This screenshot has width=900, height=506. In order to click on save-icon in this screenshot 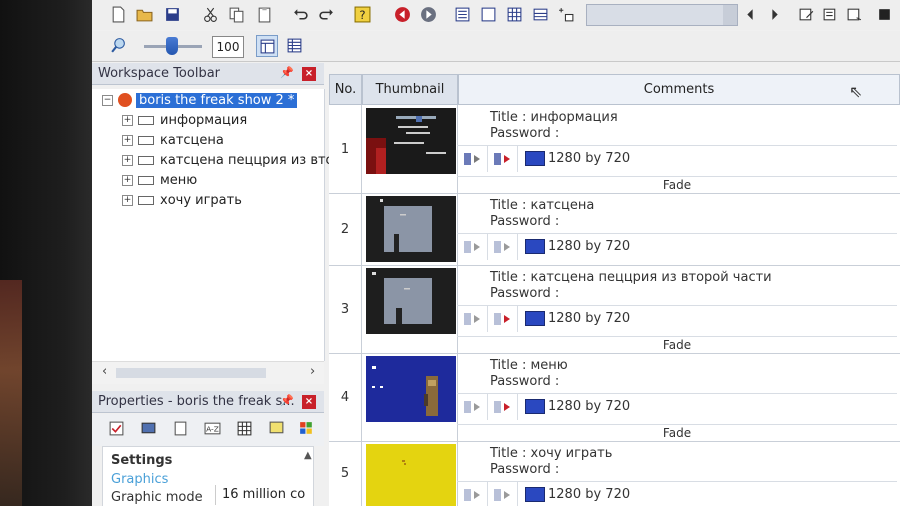, I will do `click(172, 14)`.